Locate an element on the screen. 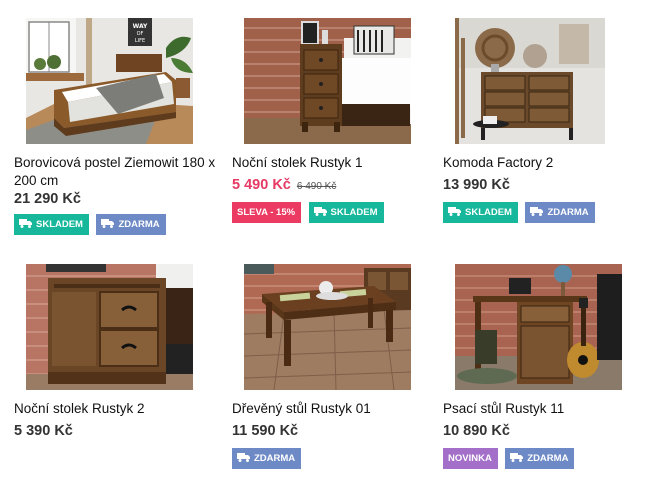  product-title: Noční stolek Rustyk 1 is located at coordinates (337, 163).